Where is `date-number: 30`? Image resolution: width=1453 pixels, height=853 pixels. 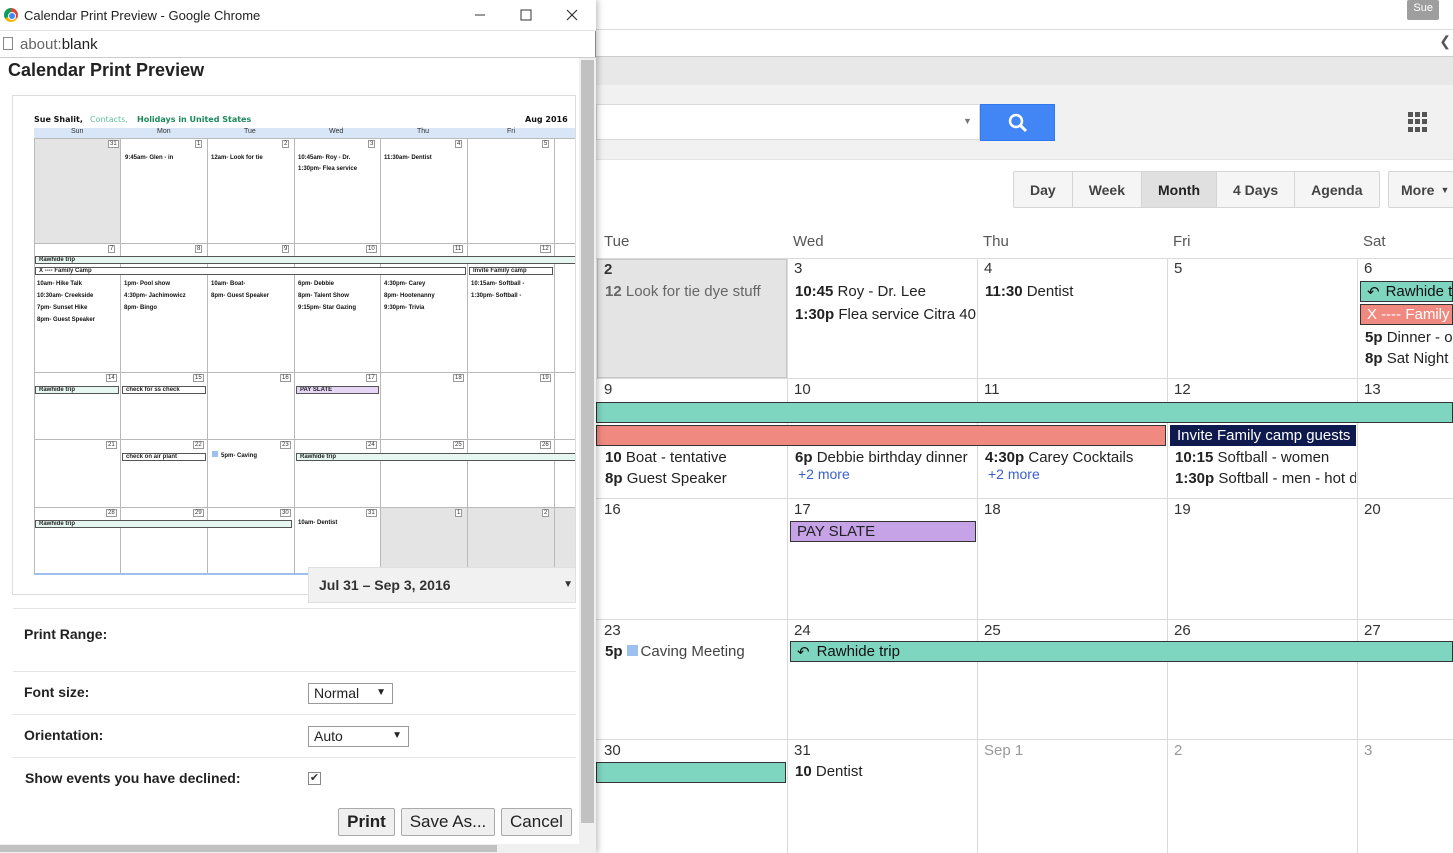
date-number: 30 is located at coordinates (612, 750).